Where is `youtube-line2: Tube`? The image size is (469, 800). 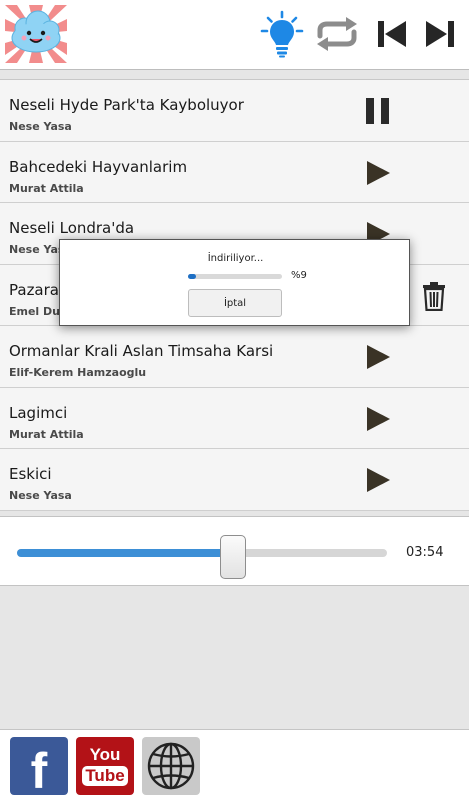
youtube-line2: Tube is located at coordinates (105, 776).